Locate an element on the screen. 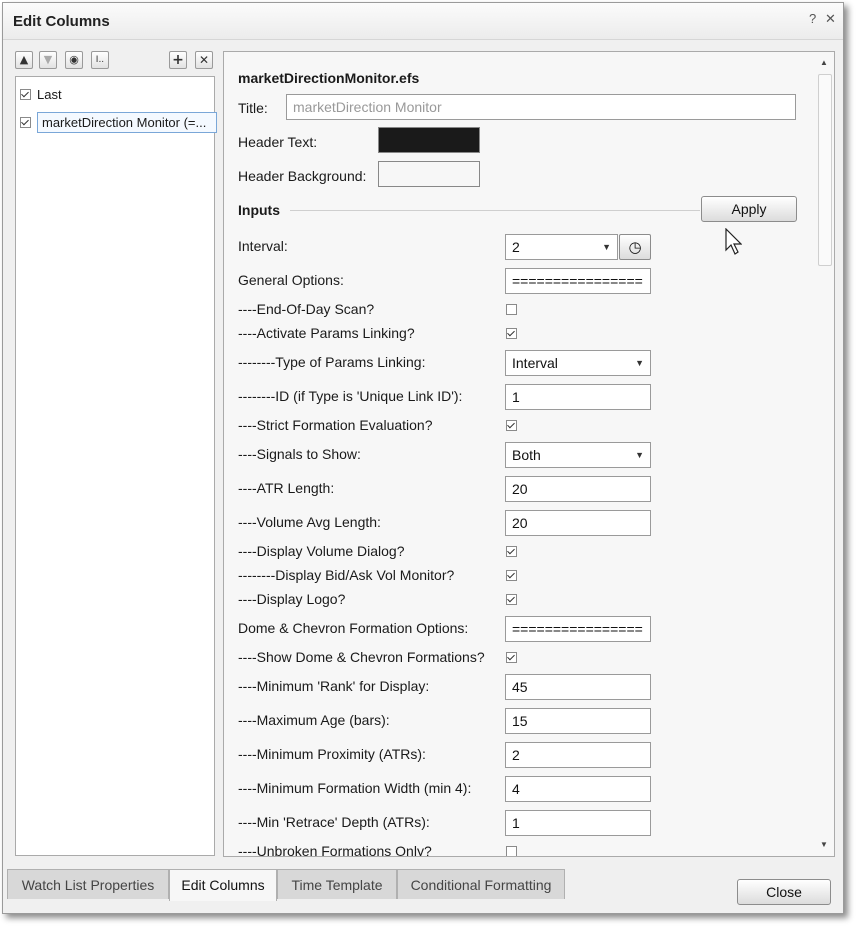 The width and height of the screenshot is (858, 928). input-text-field: 15 is located at coordinates (578, 721).